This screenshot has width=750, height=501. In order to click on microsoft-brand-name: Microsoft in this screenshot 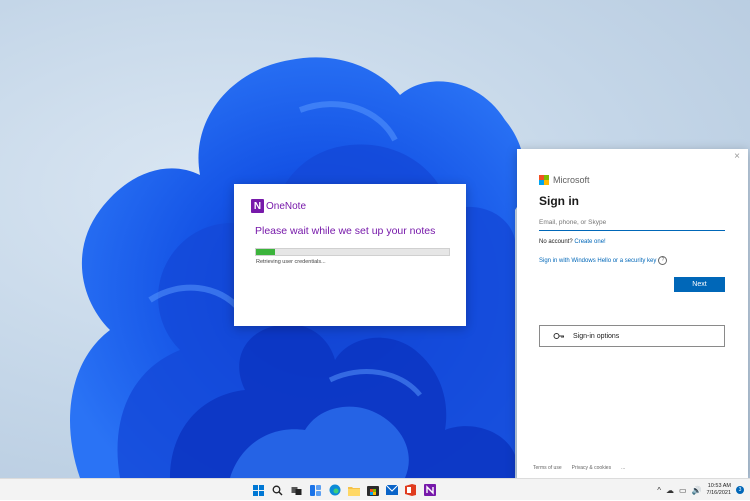, I will do `click(571, 180)`.